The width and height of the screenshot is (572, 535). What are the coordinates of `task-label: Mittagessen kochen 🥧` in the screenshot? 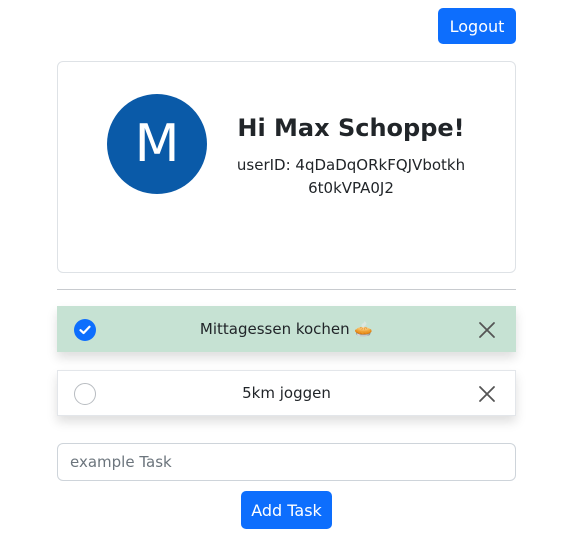 It's located at (286, 329).